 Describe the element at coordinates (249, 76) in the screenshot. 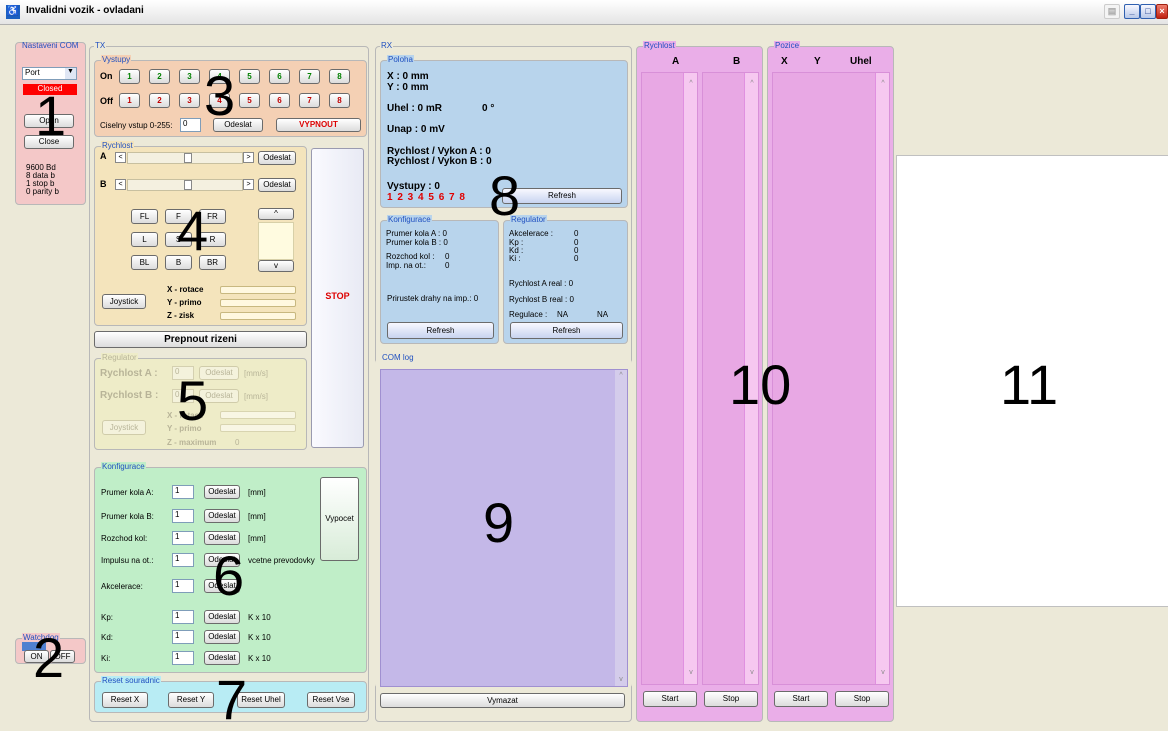

I see `output-on-5-button: 5` at that location.